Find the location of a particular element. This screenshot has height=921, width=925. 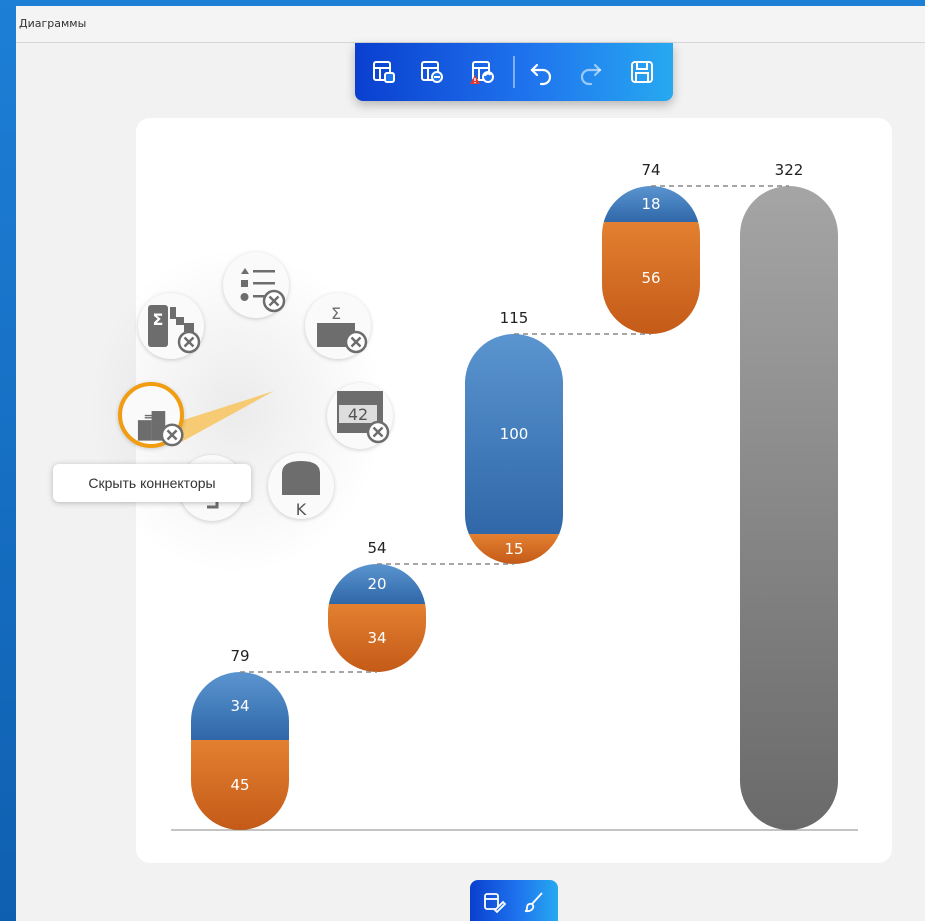

value-label-orange-1: 45 is located at coordinates (239, 785).